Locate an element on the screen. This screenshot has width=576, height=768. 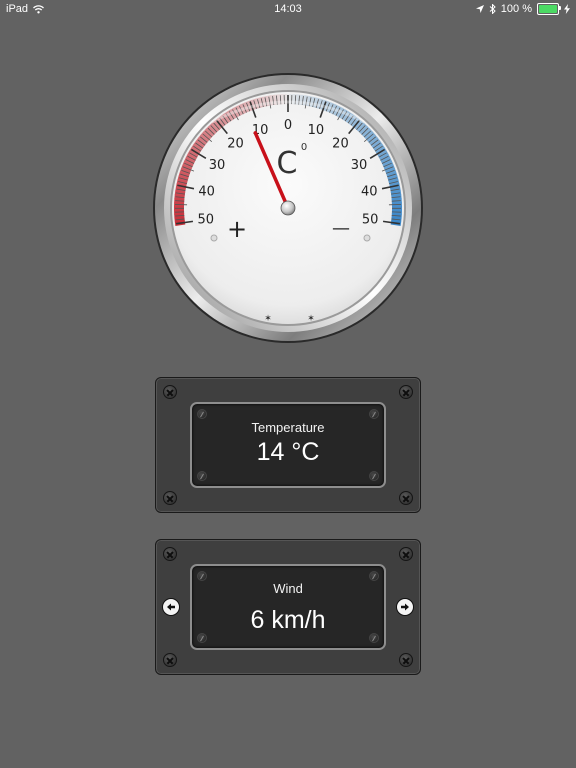
charging-bolt-icon is located at coordinates (567, 9).